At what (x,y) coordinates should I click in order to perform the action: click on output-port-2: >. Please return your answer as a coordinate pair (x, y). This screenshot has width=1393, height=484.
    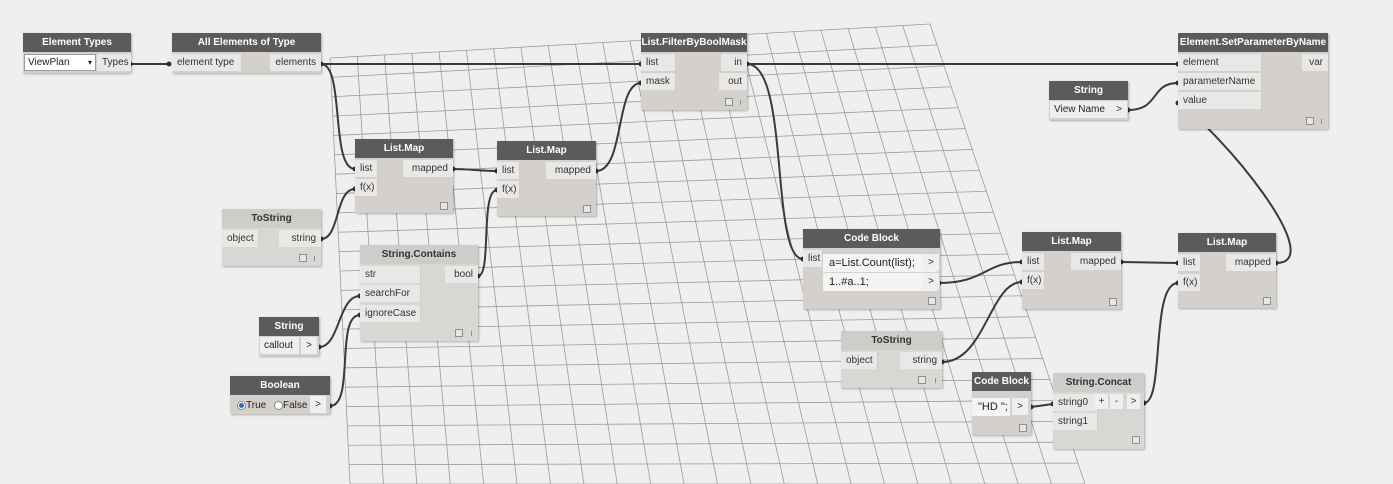
    Looking at the image, I should click on (931, 281).